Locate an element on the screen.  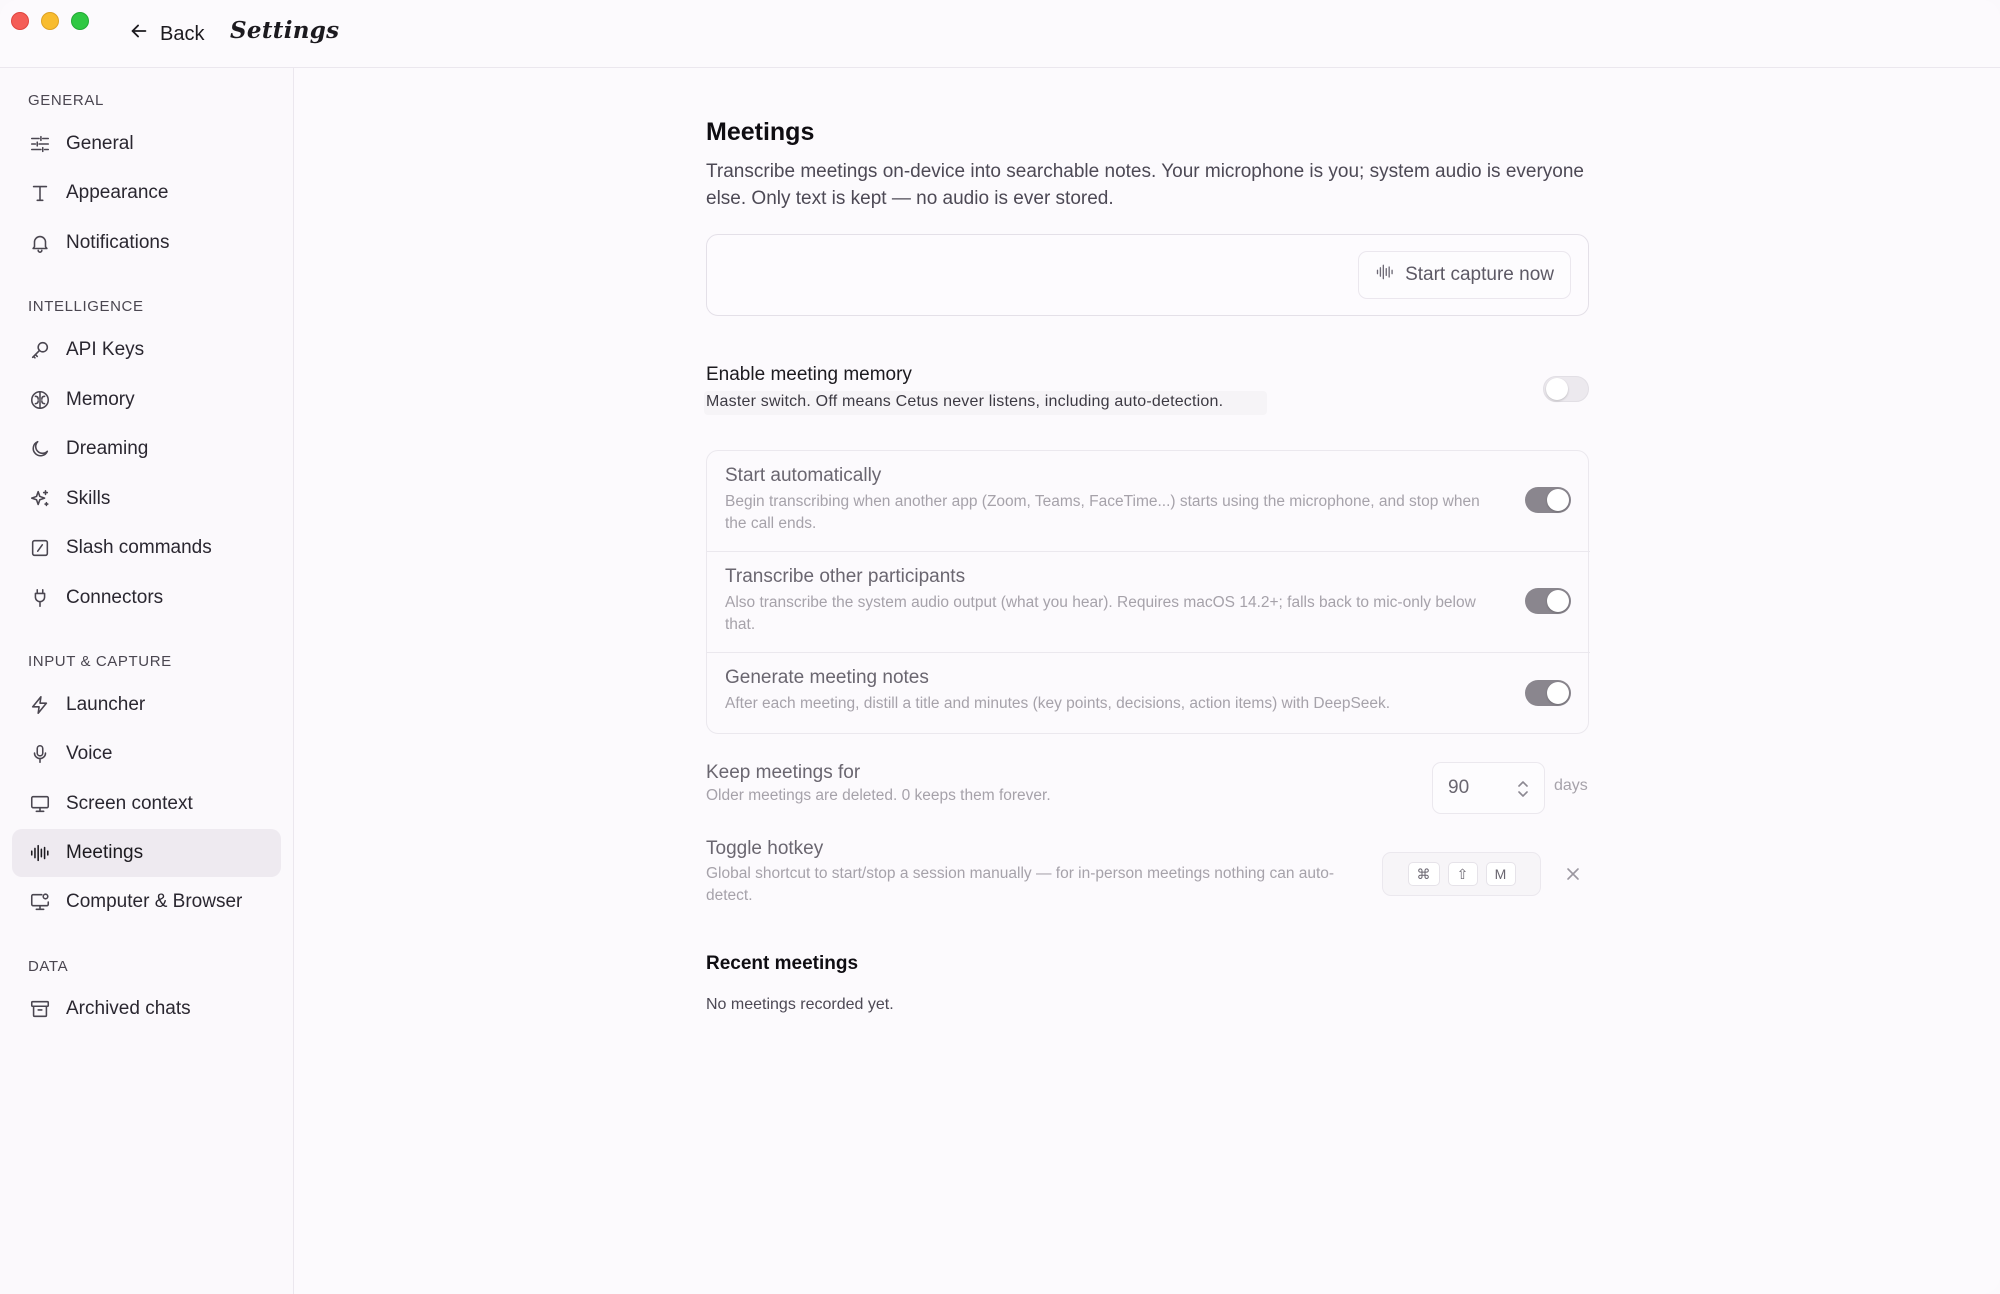
sidebar-item-label: Notifications is located at coordinates (118, 242).